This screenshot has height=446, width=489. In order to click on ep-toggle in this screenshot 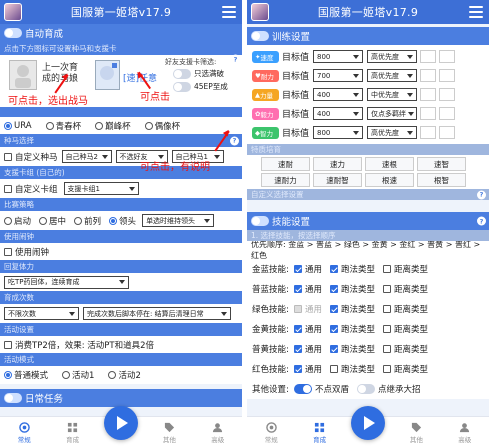, I will do `click(182, 86)`.